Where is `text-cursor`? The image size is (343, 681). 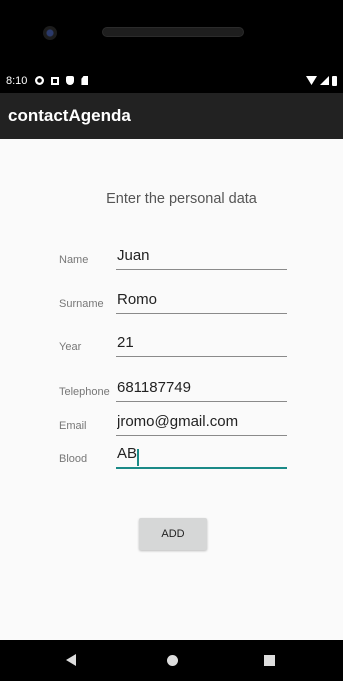 text-cursor is located at coordinates (138, 457).